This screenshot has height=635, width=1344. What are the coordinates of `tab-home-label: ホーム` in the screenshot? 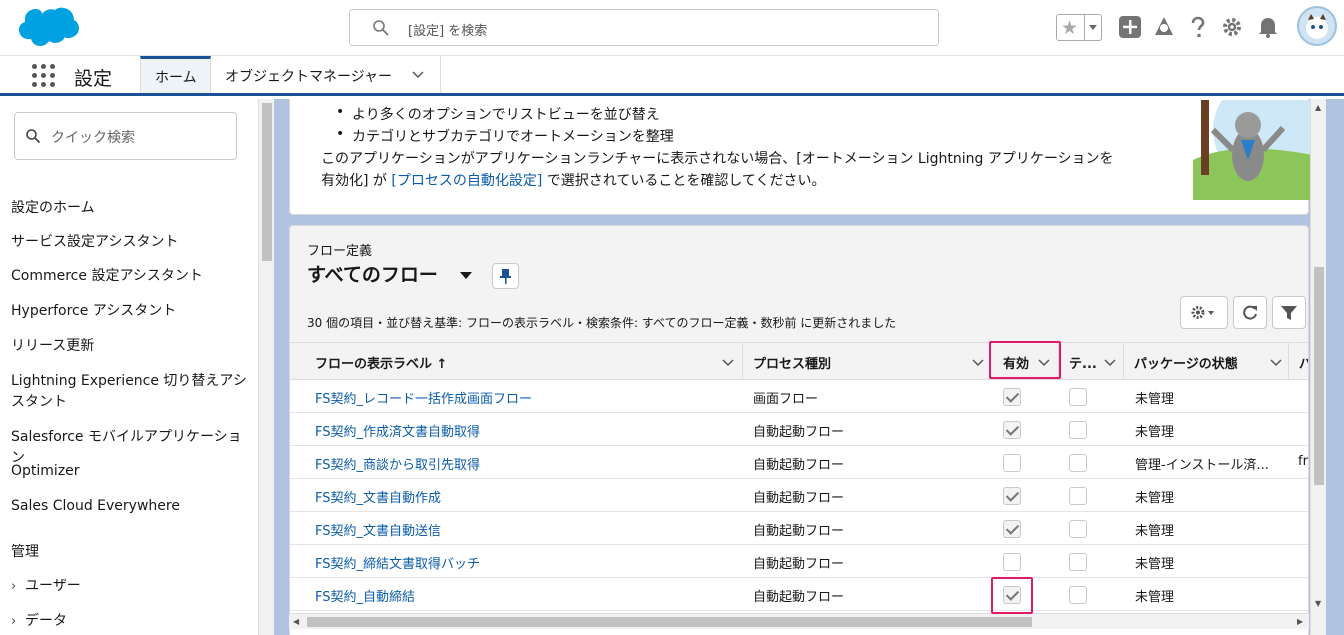 It's located at (176, 78).